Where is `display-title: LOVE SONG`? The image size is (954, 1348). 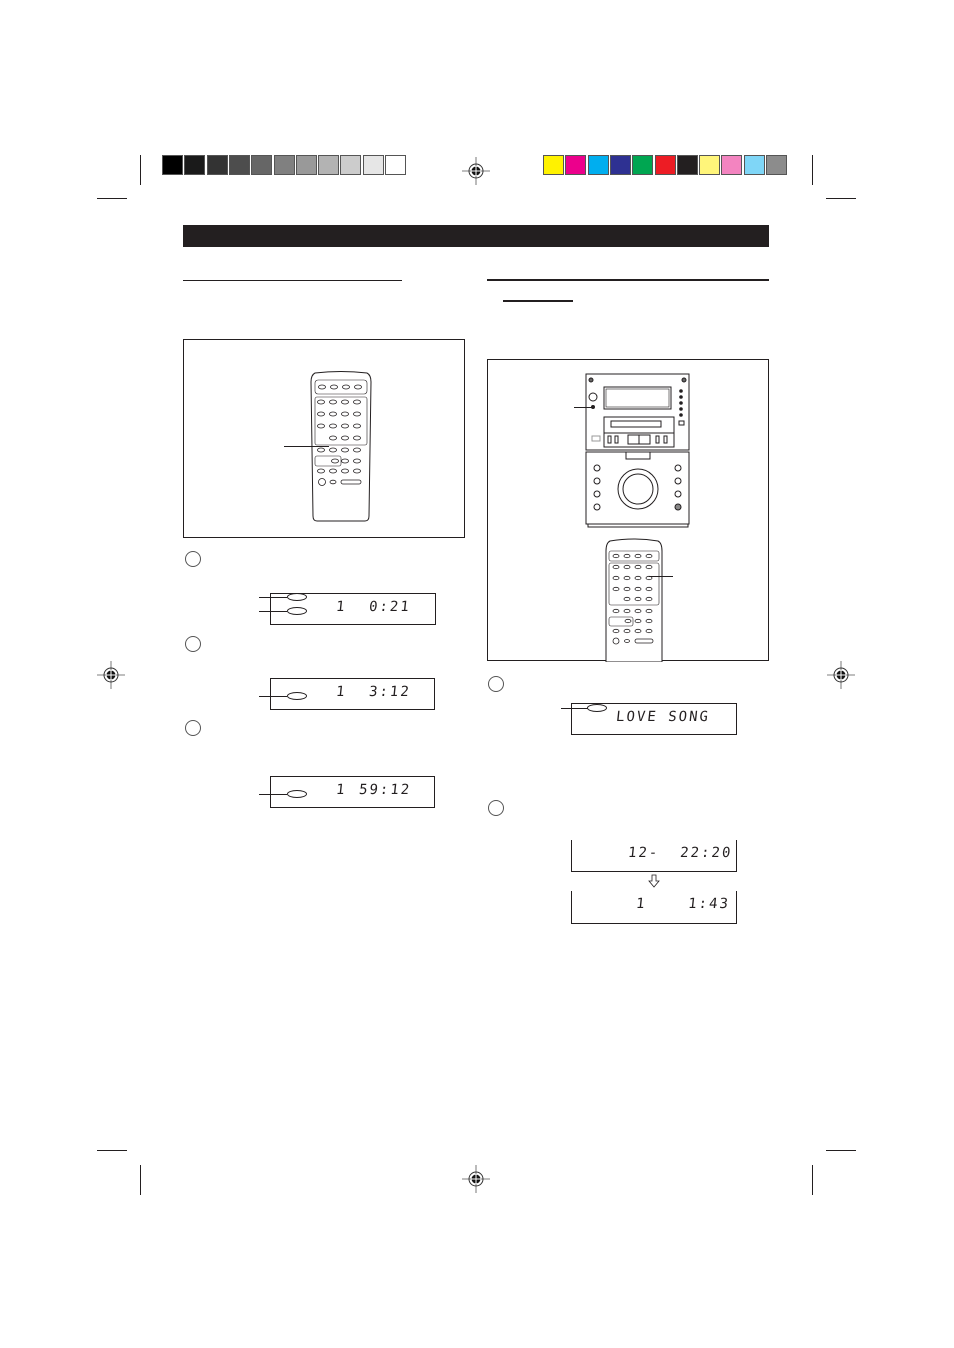
display-title: LOVE SONG is located at coordinates (663, 717).